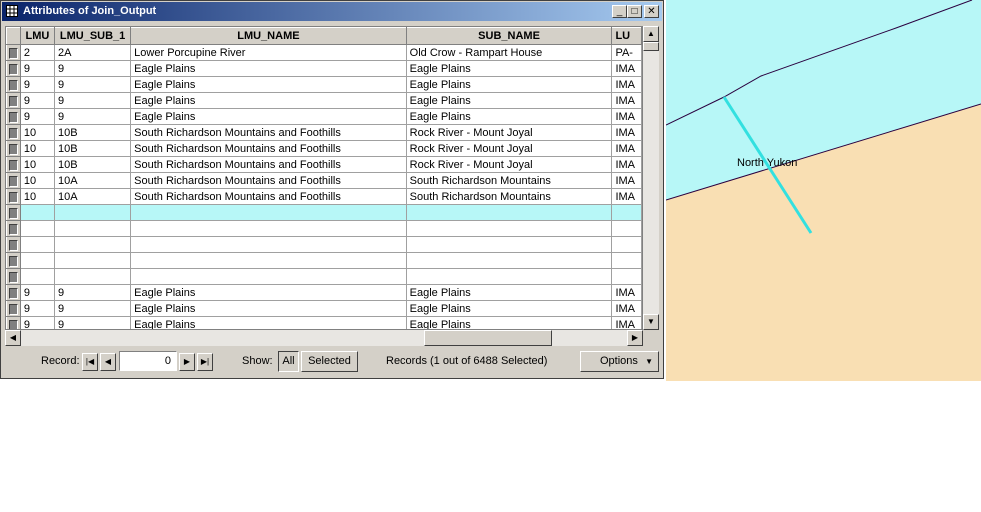 The height and width of the screenshot is (512, 981). I want to click on column-header-lu: LU, so click(626, 36).